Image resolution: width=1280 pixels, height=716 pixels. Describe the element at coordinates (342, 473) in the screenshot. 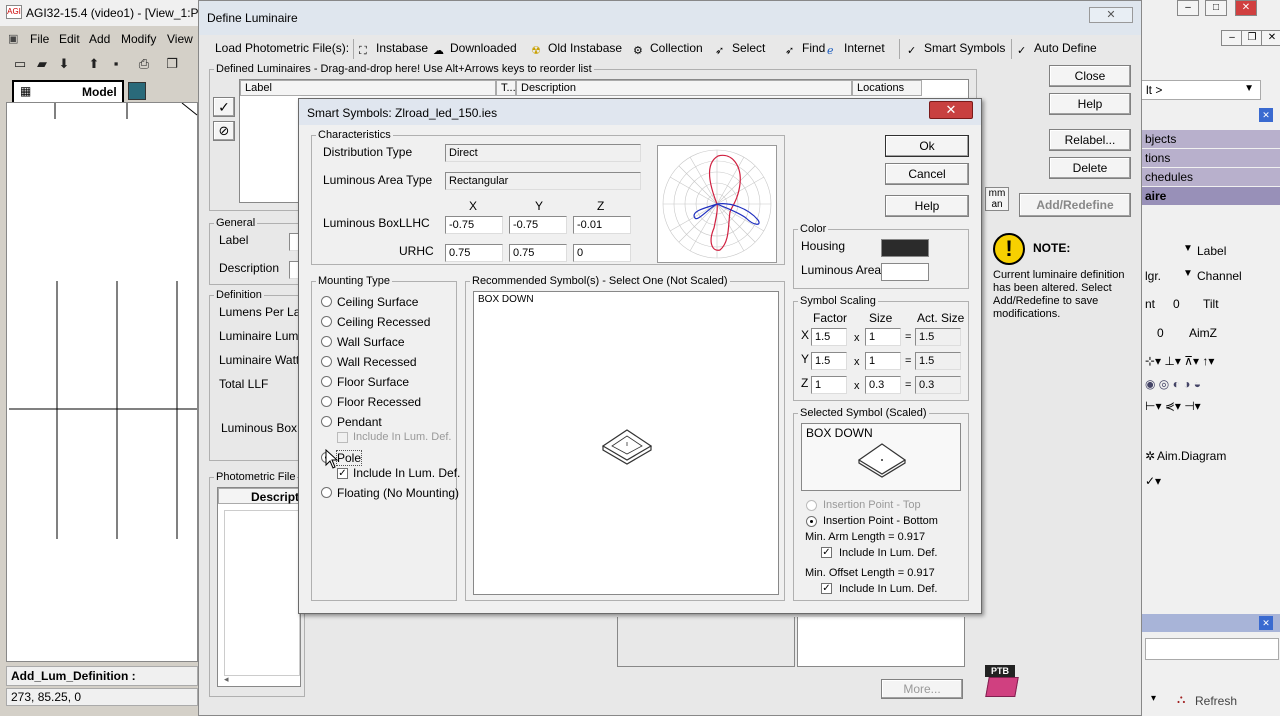

I see `include-pole-checkbox: ✓` at that location.